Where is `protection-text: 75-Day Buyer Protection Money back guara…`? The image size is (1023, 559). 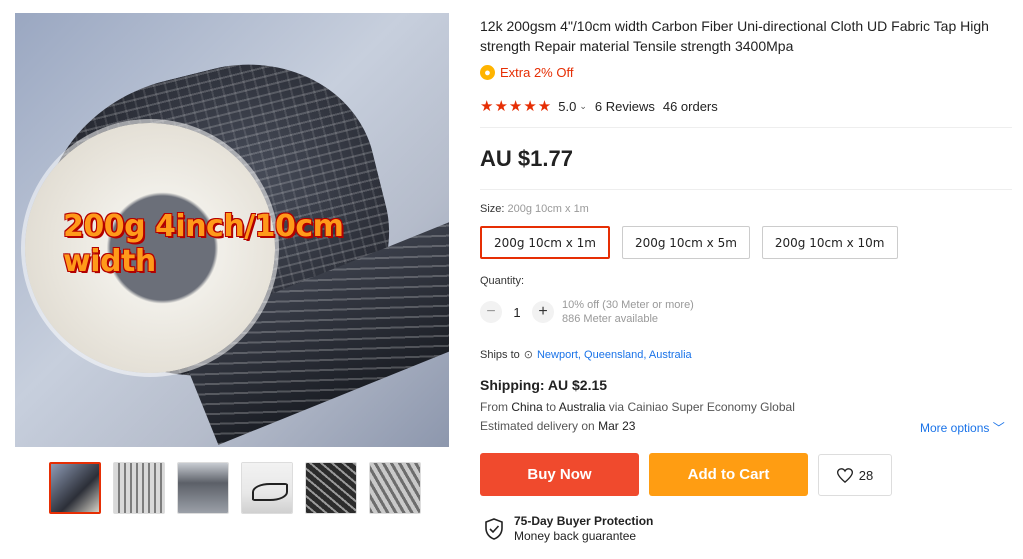 protection-text: 75-Day Buyer Protection Money back guara… is located at coordinates (583, 529).